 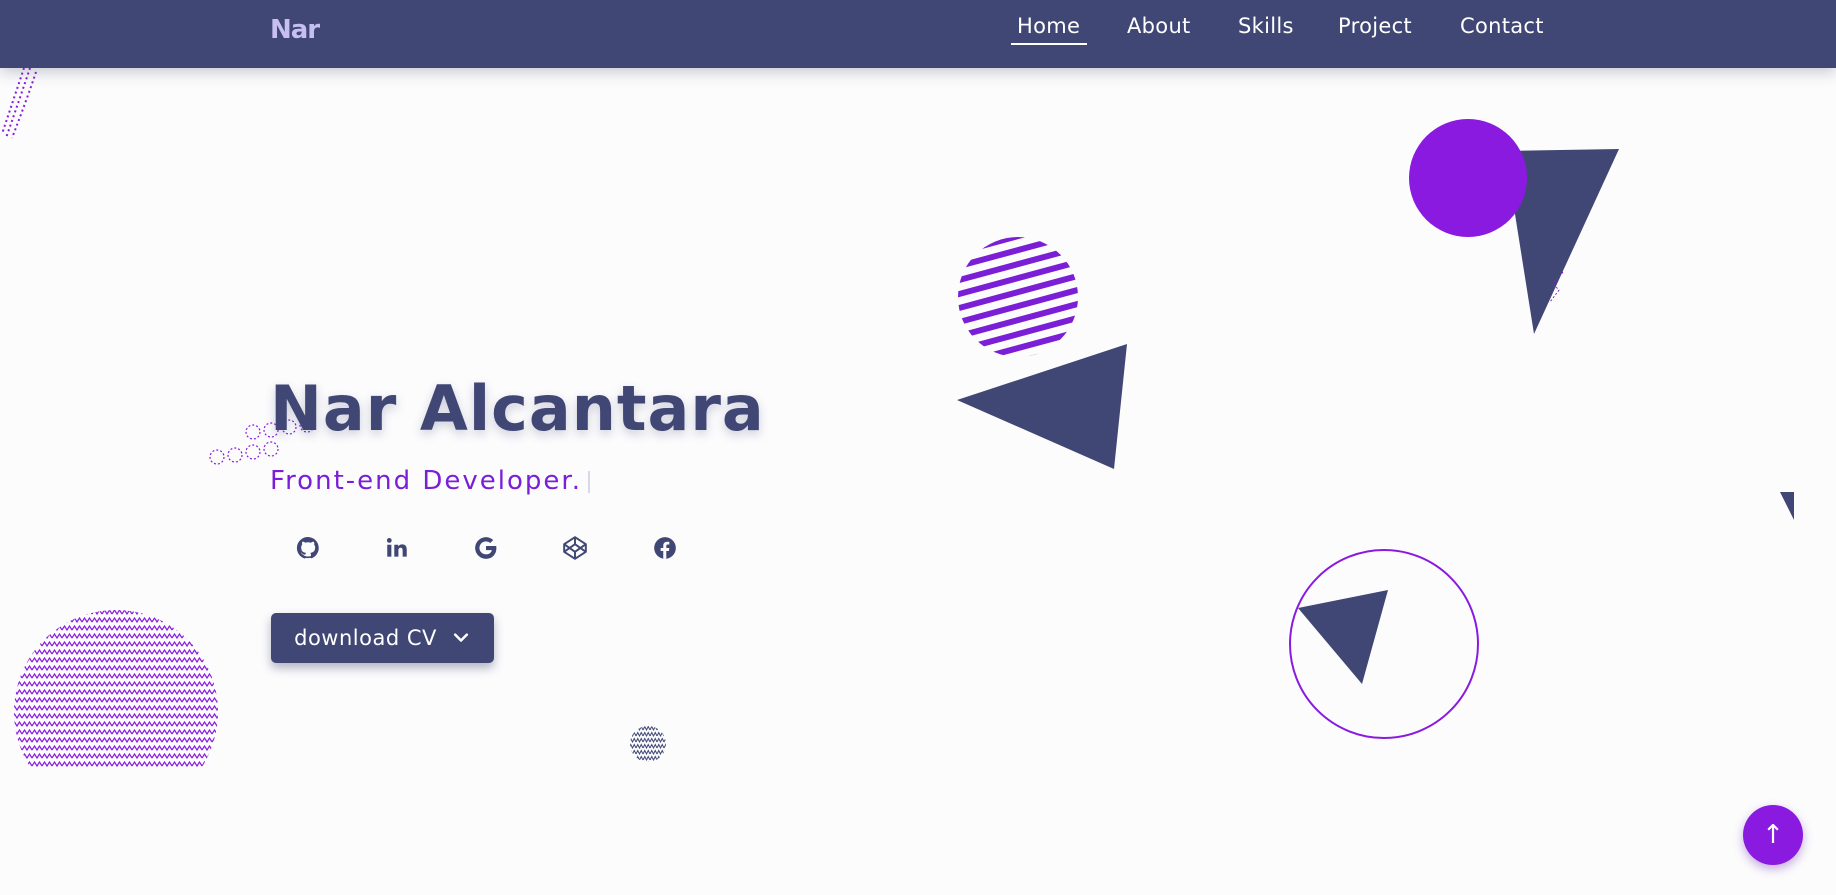 I want to click on codepen-icon, so click(x=575, y=548).